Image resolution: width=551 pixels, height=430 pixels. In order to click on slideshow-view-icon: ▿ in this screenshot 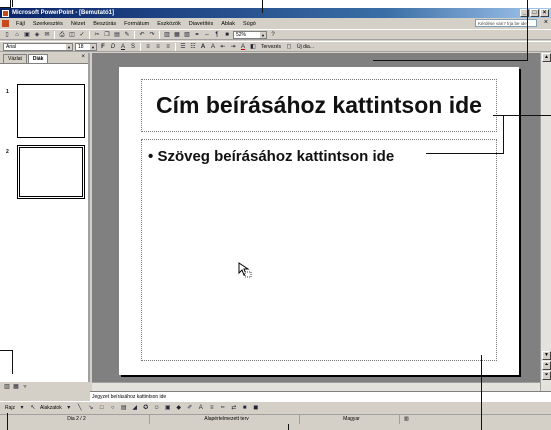, I will do `click(25, 387)`.